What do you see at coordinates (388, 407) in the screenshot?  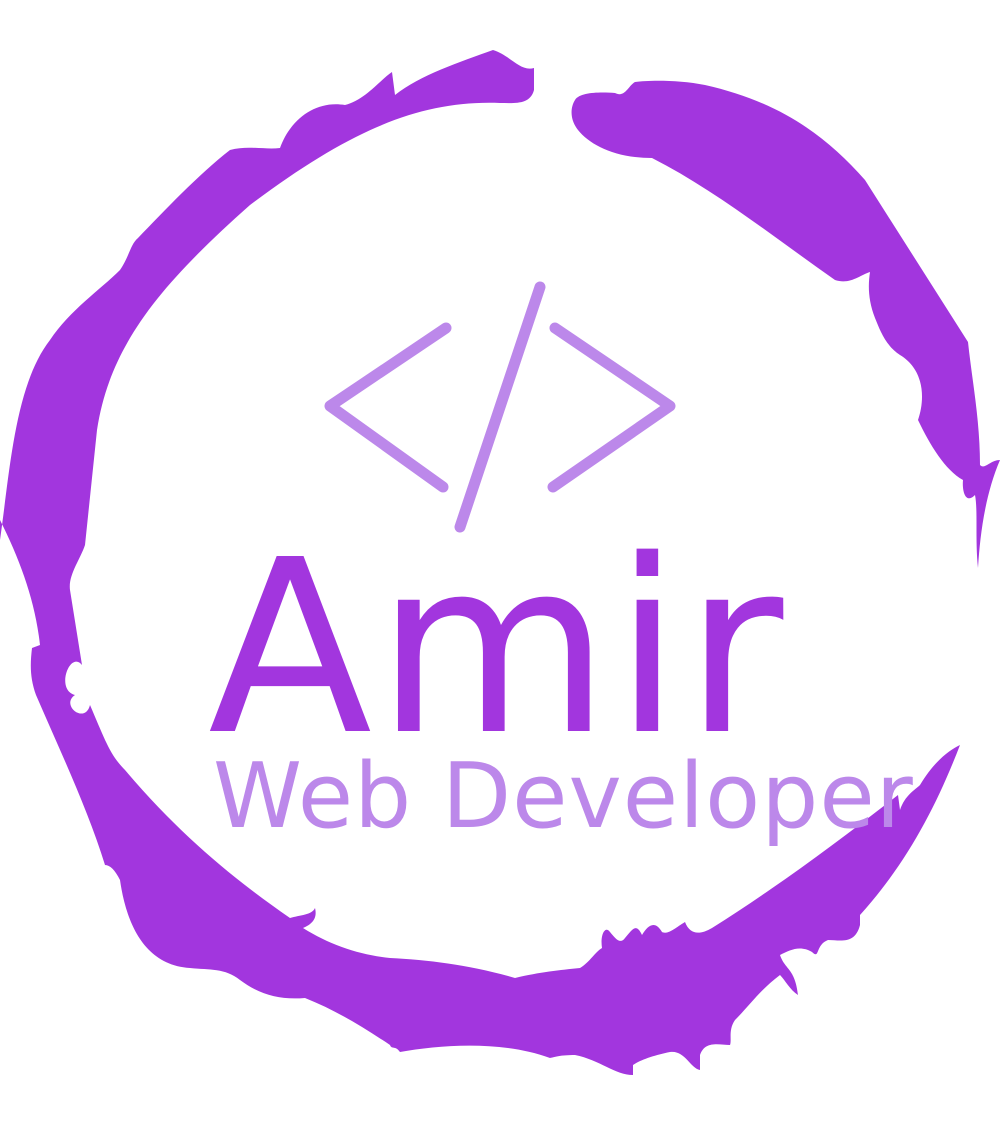 I see `left-angle-bracket-icon` at bounding box center [388, 407].